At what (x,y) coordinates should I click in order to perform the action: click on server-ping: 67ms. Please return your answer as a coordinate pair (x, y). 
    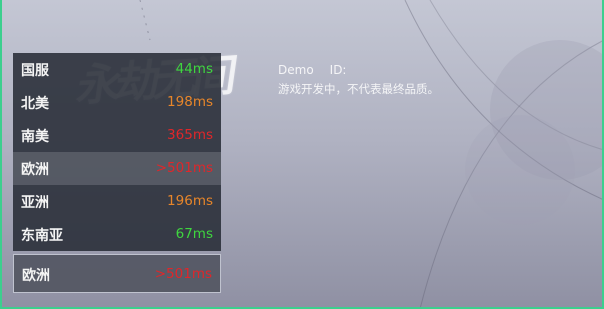
    Looking at the image, I should click on (194, 234).